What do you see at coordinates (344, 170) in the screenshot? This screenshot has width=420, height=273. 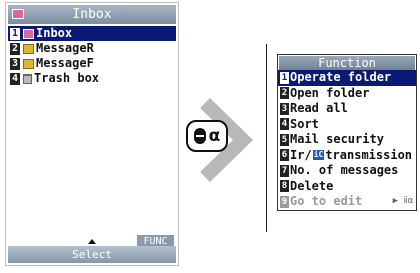 I see `menu-item-label: No. of messages` at bounding box center [344, 170].